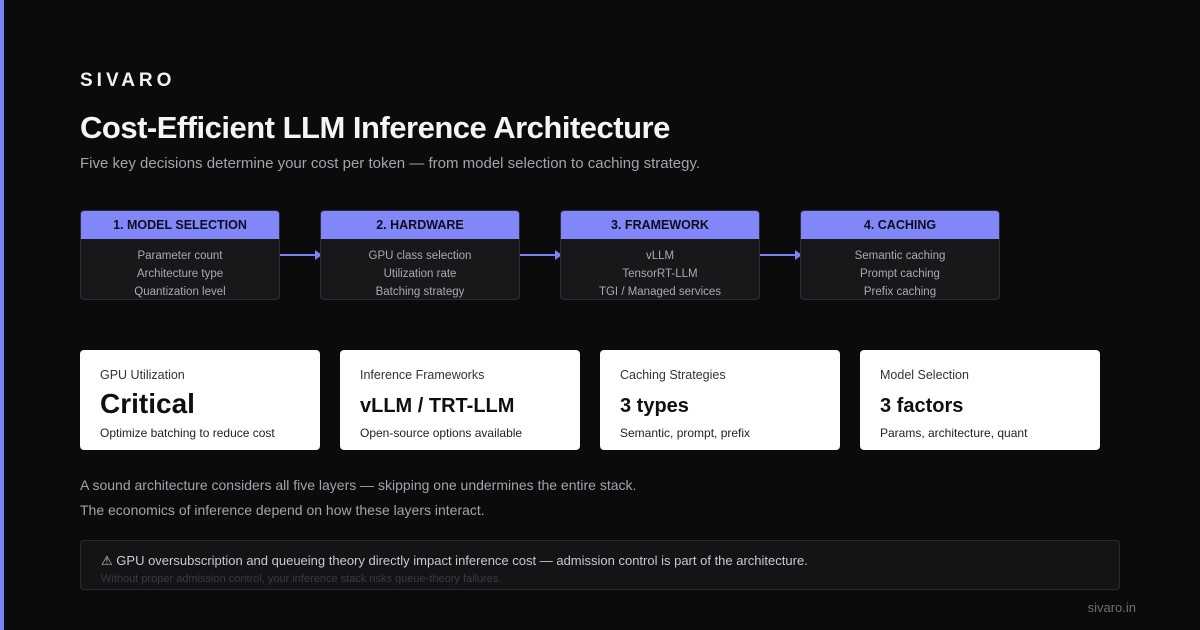 The width and height of the screenshot is (1200, 630). I want to click on metric-label: Model Selection, so click(924, 375).